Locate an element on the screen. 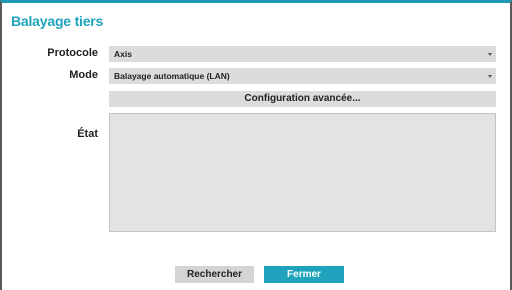  close-button: Fermer is located at coordinates (304, 274).